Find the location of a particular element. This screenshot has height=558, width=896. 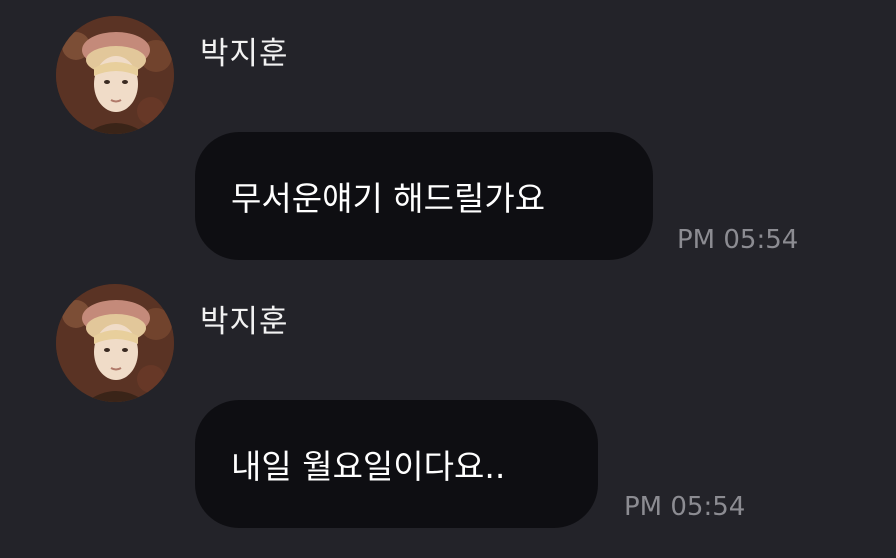

message-bubble: 무서운얘기 해드릴가요 is located at coordinates (424, 196).